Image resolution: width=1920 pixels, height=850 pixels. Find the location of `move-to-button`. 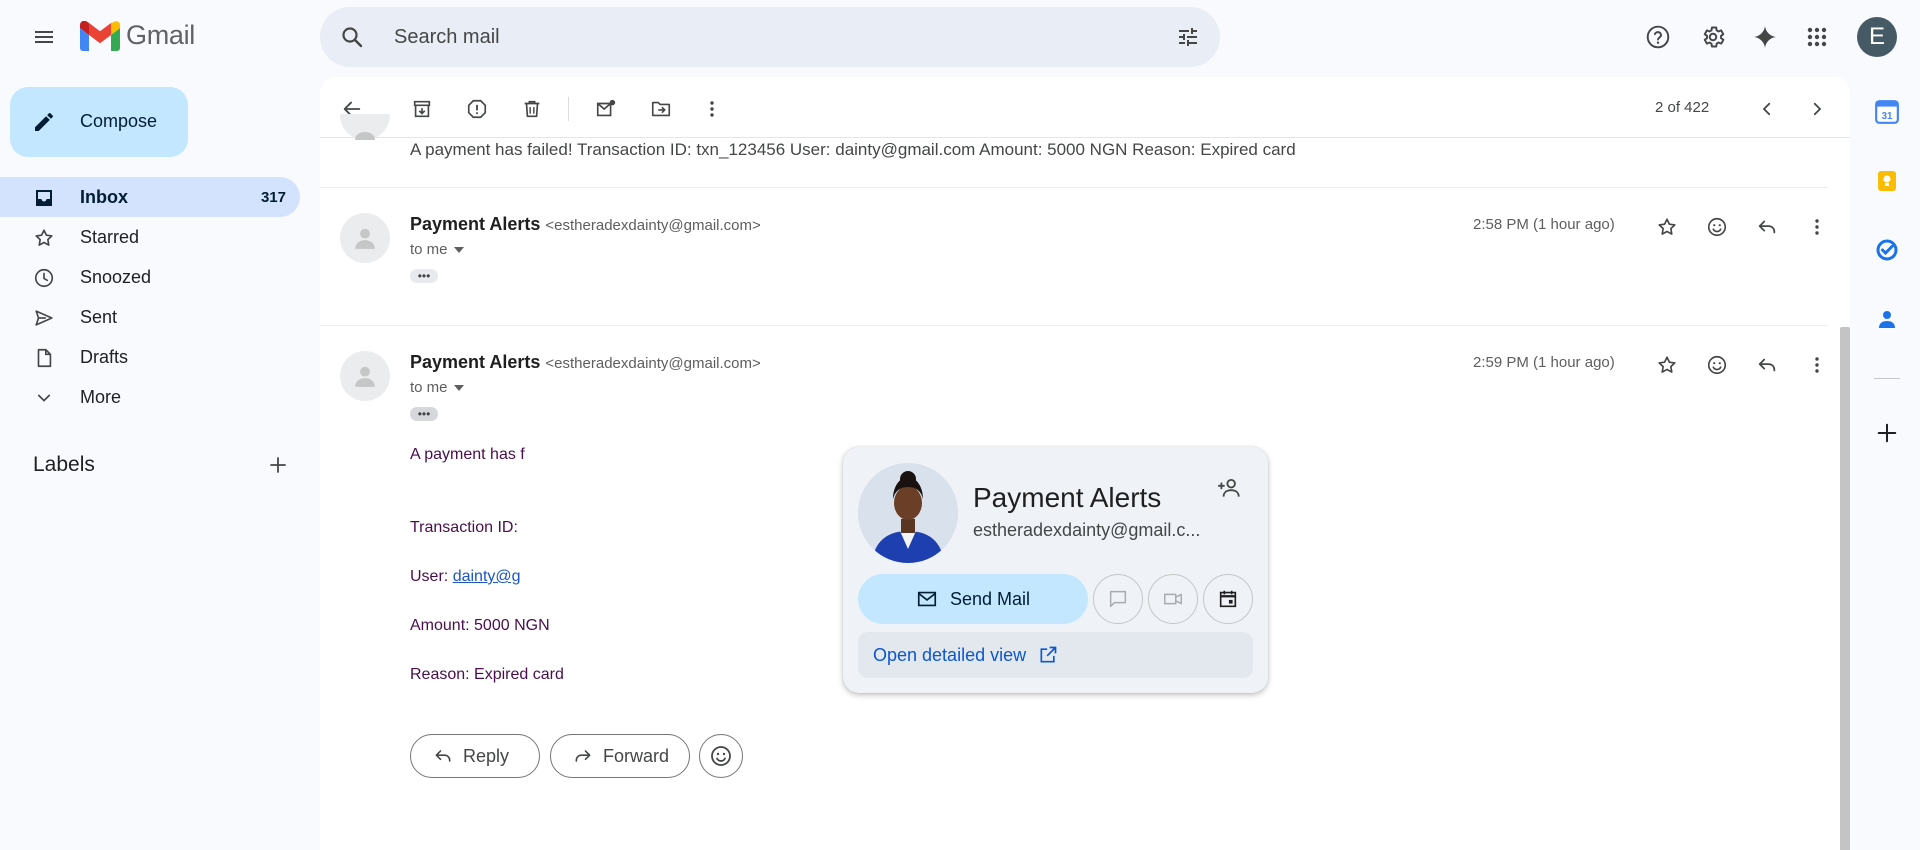

move-to-button is located at coordinates (661, 109).